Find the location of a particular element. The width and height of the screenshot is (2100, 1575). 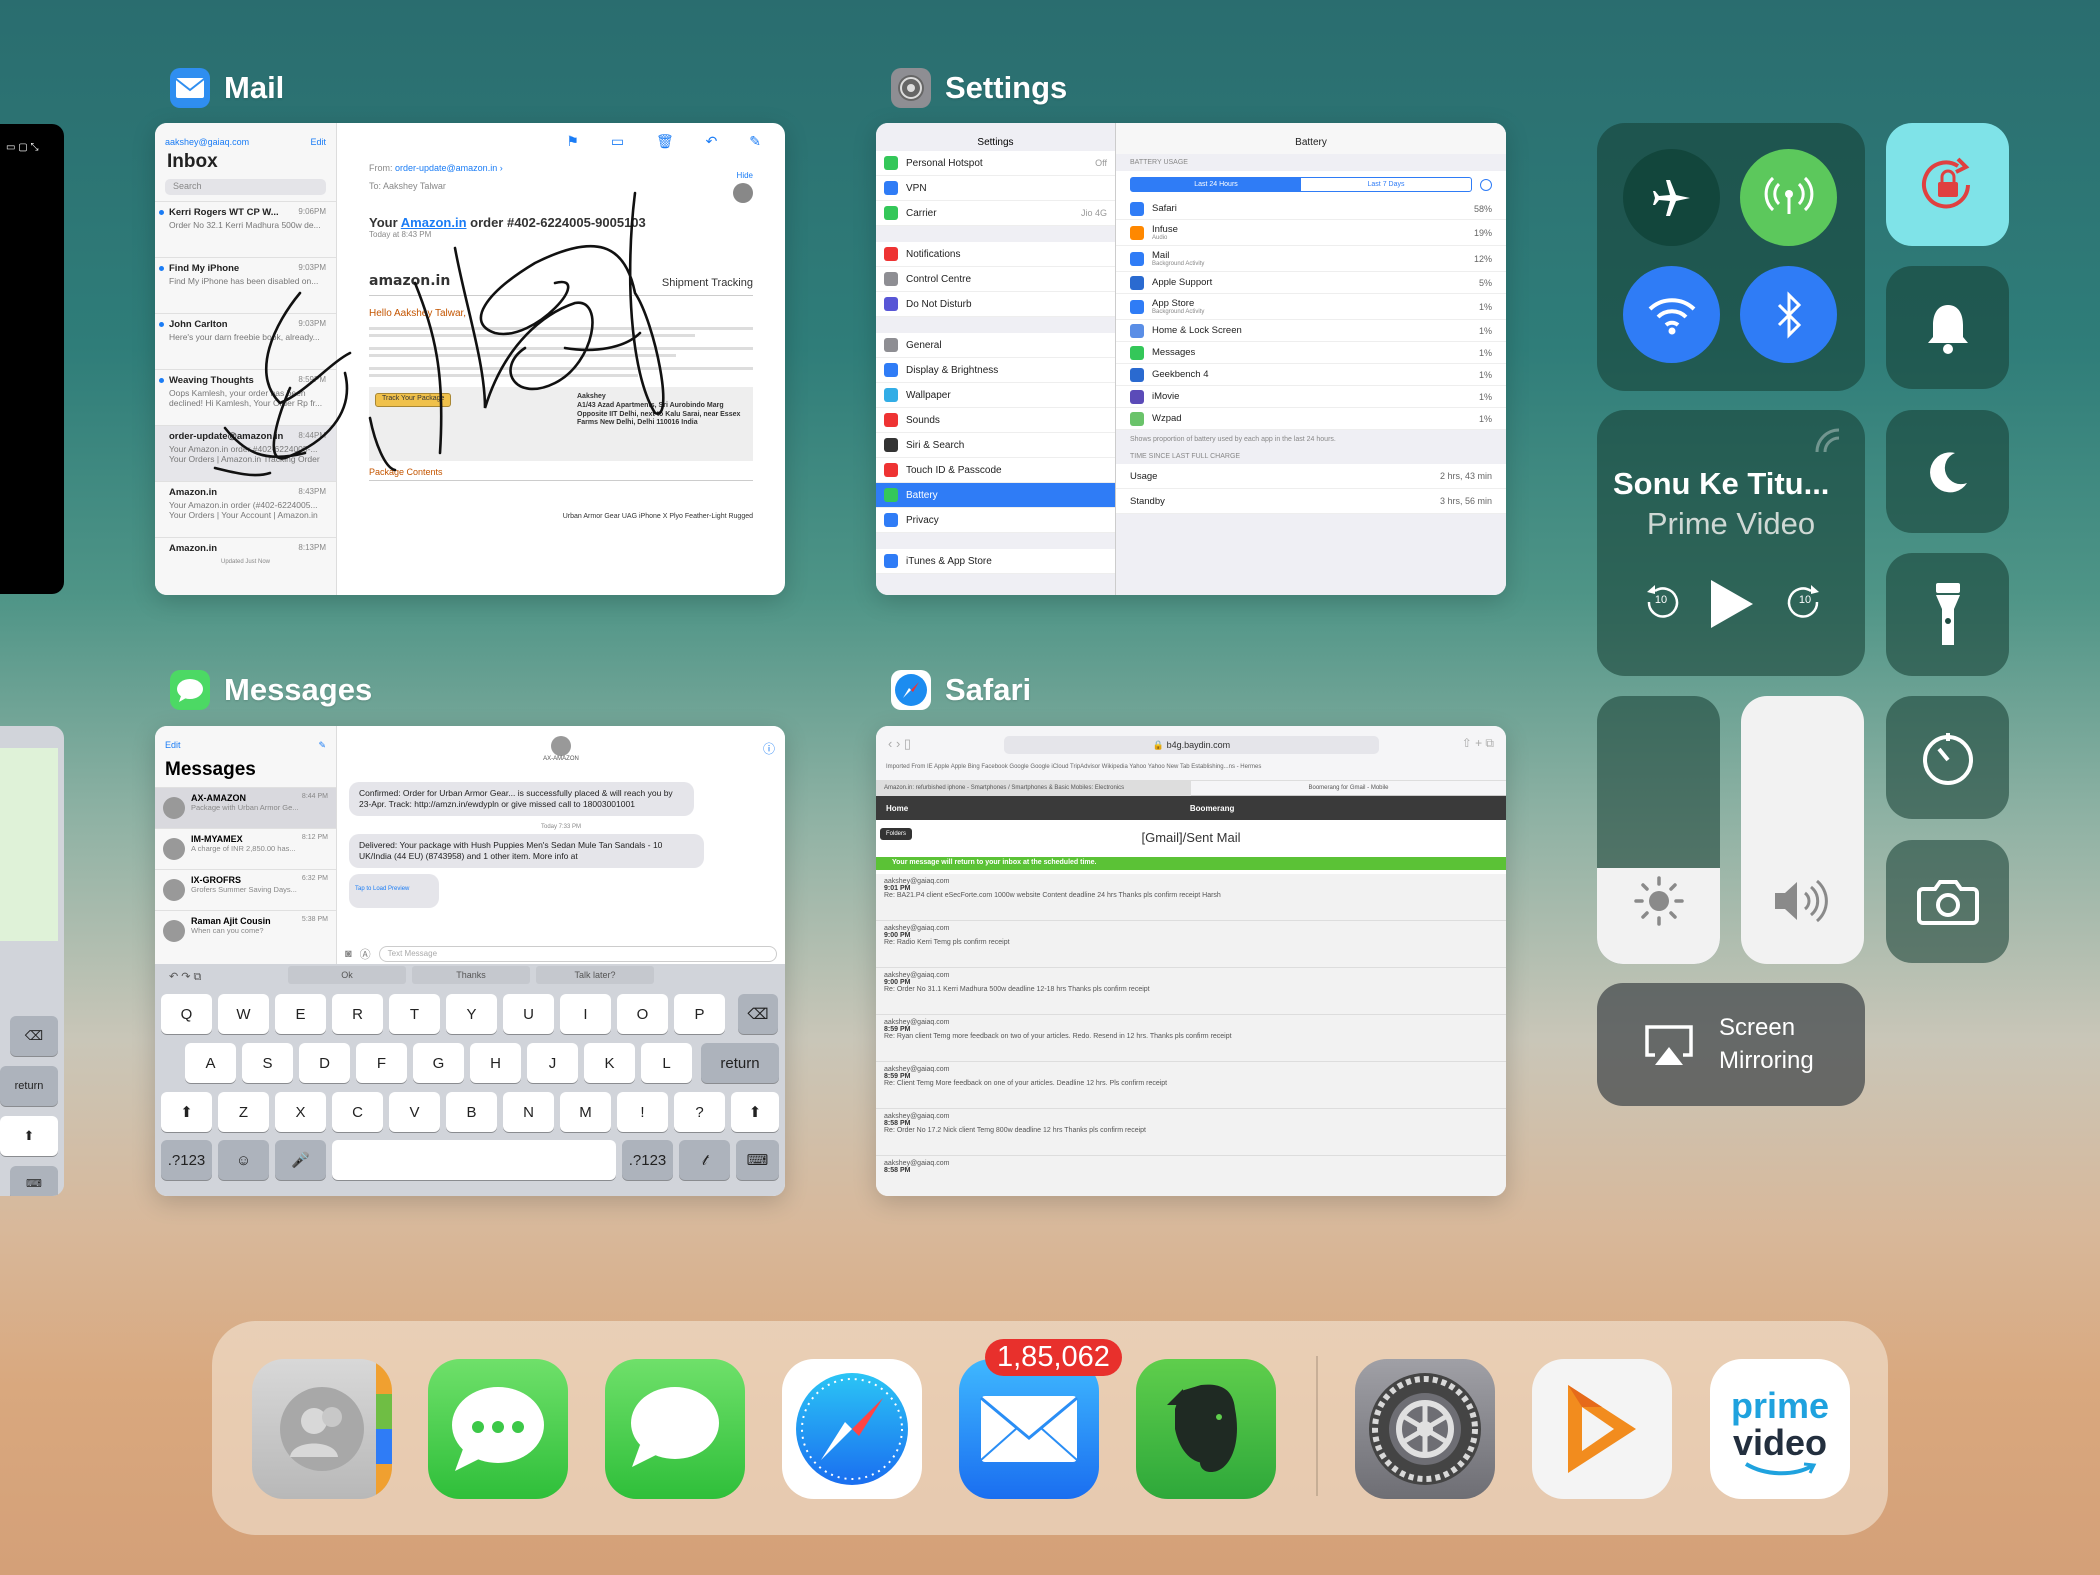

dictation-key: 🎤 is located at coordinates (300, 1160).